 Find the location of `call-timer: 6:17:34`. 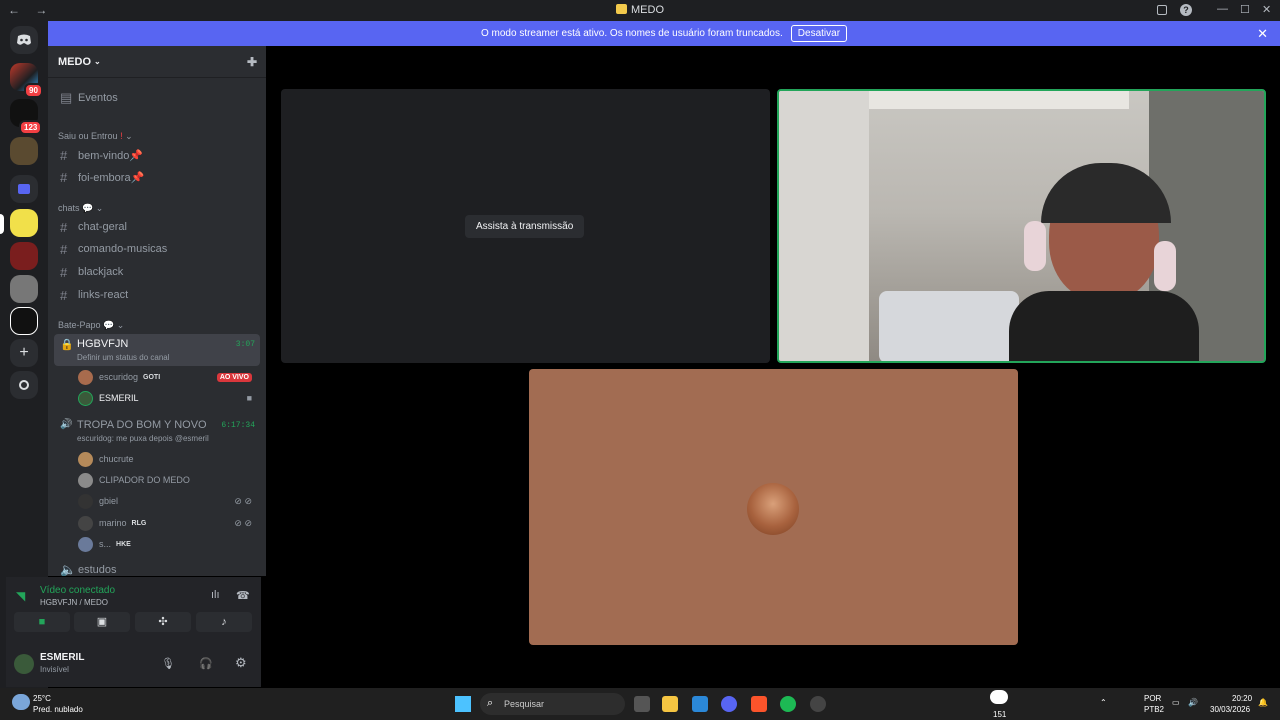

call-timer: 6:17:34 is located at coordinates (238, 425).